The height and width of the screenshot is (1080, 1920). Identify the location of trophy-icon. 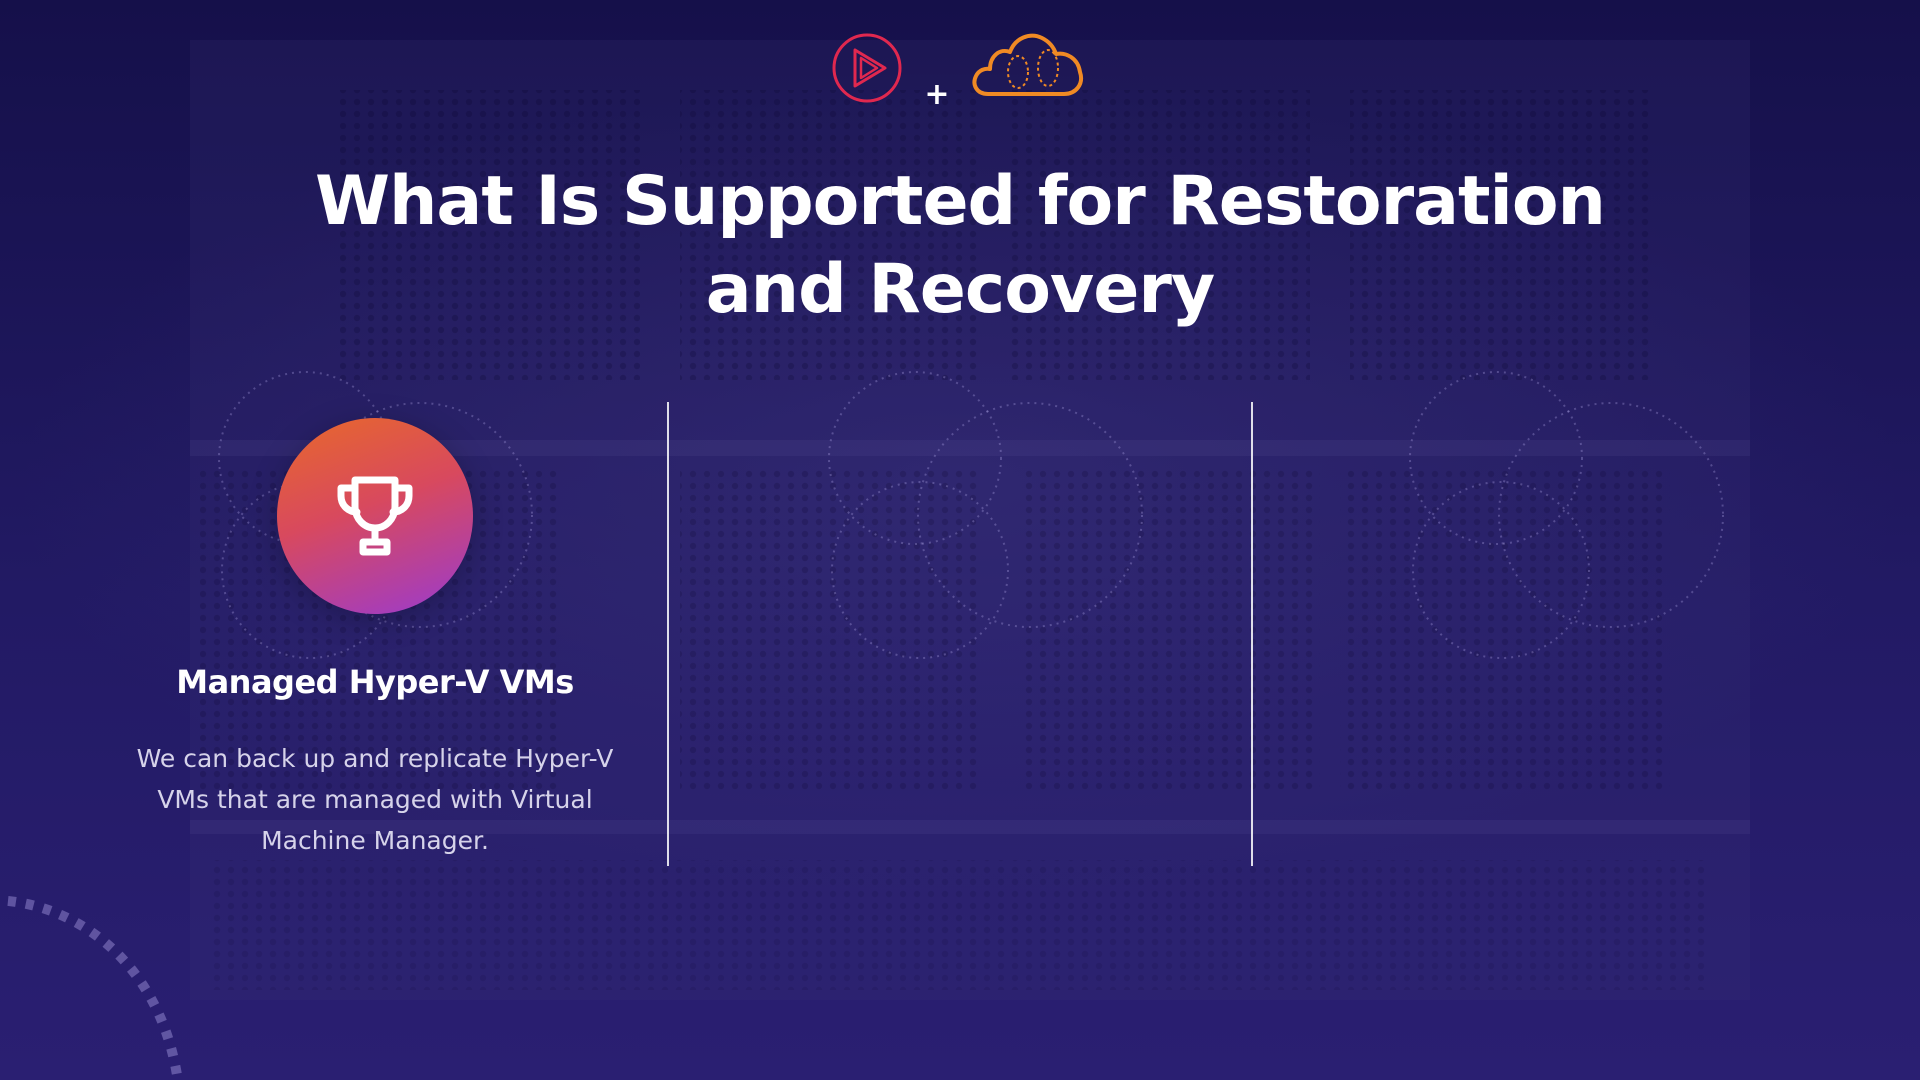
(375, 516).